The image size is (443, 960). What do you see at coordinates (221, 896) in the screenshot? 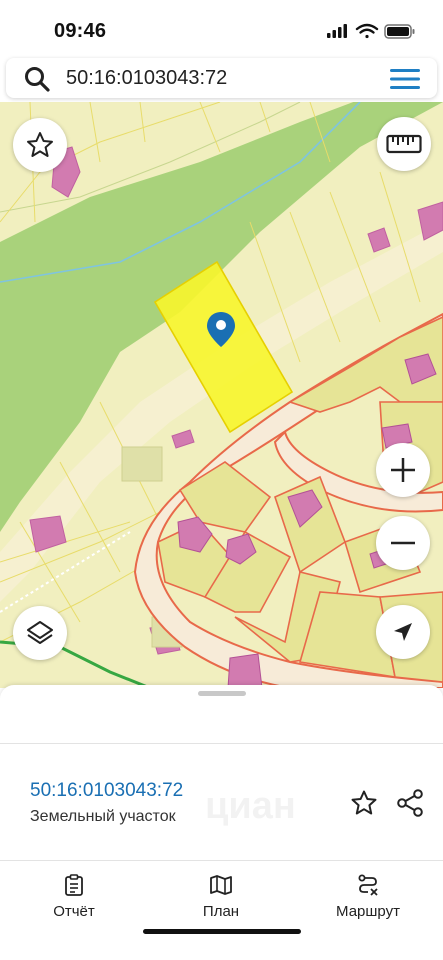
I see `tab-plan: План` at bounding box center [221, 896].